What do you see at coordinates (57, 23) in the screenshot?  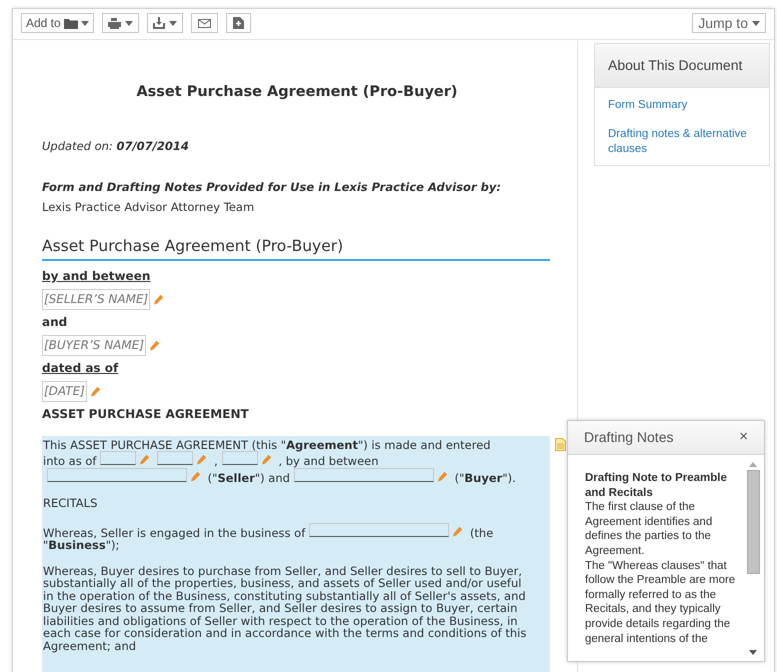 I see `add-to-button: Add to` at bounding box center [57, 23].